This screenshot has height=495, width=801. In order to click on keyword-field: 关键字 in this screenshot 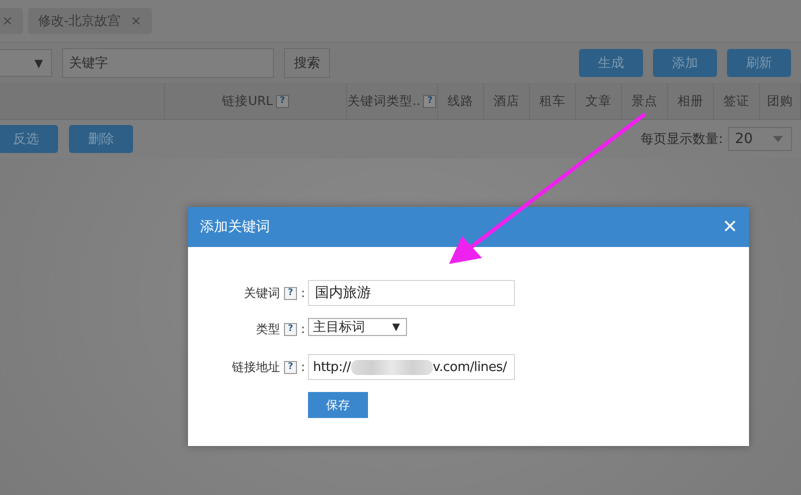, I will do `click(168, 63)`.